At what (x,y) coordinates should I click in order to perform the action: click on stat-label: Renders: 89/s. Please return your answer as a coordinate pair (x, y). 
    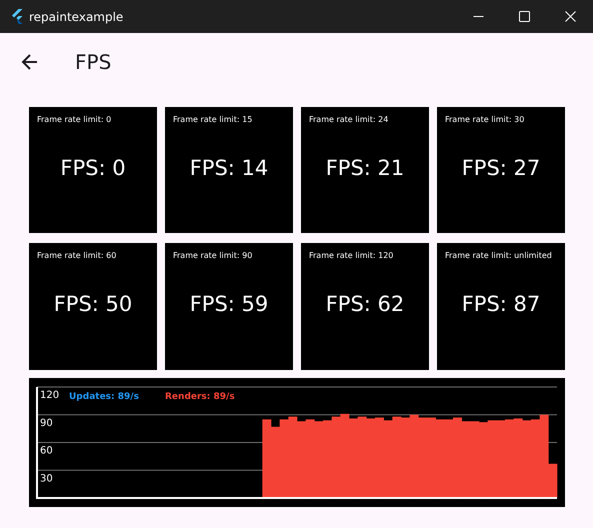
    Looking at the image, I should click on (200, 397).